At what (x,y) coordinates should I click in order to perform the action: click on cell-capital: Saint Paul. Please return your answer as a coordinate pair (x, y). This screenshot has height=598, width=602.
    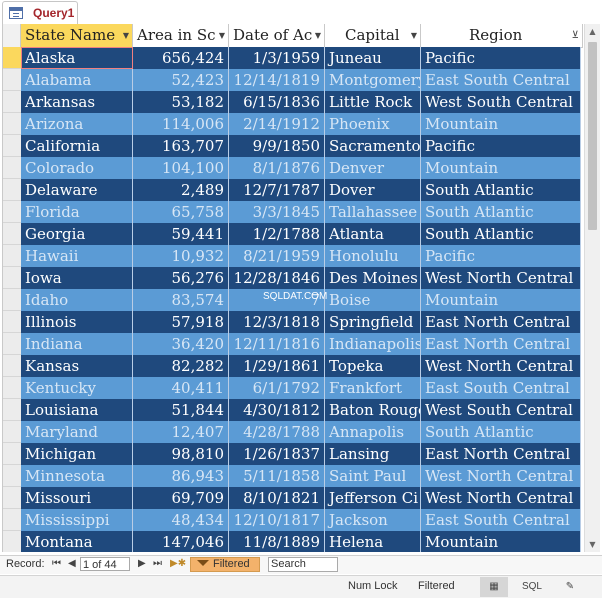
    Looking at the image, I should click on (373, 476).